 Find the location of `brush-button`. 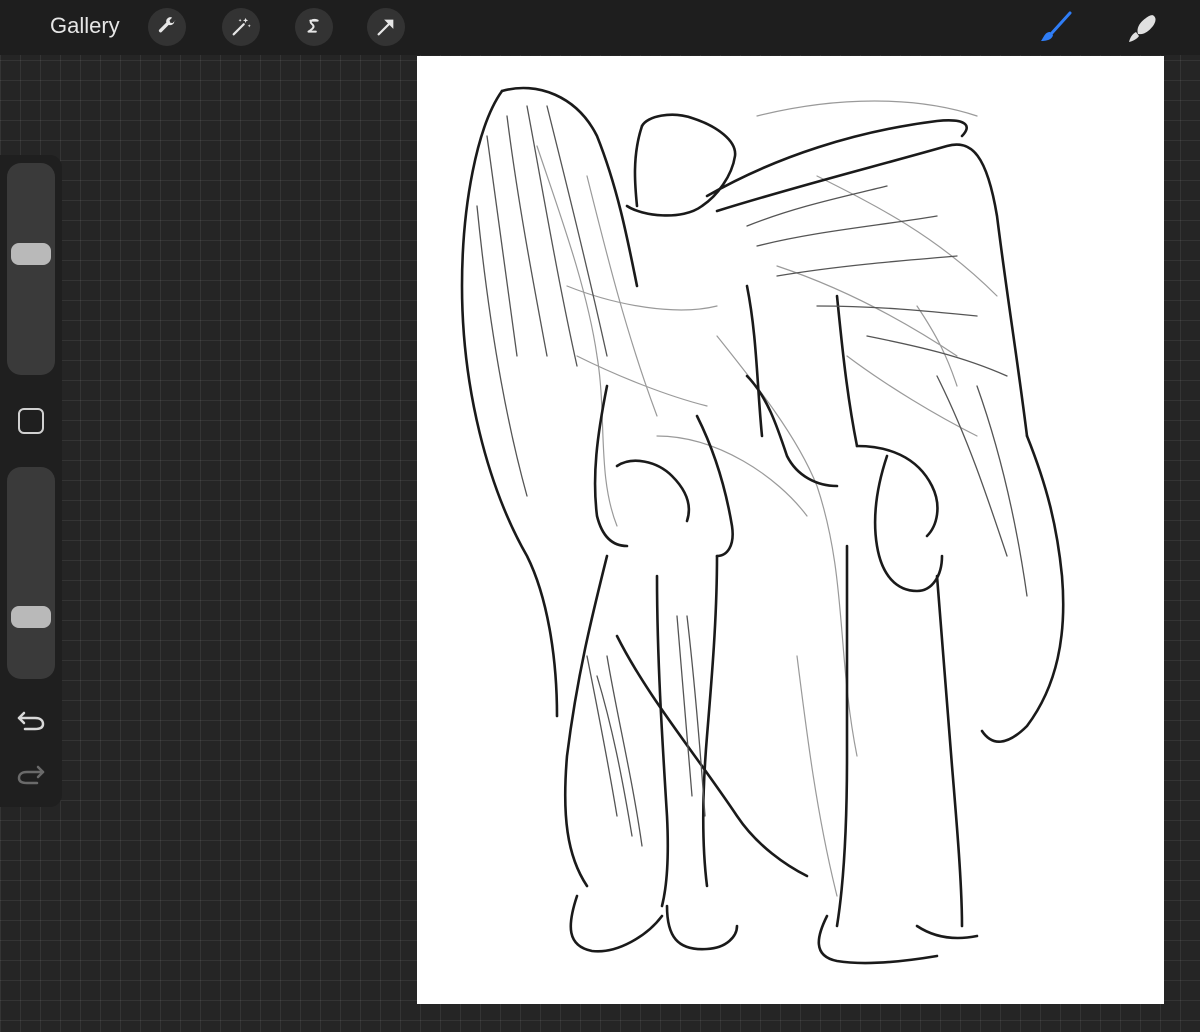

brush-button is located at coordinates (1055, 28).